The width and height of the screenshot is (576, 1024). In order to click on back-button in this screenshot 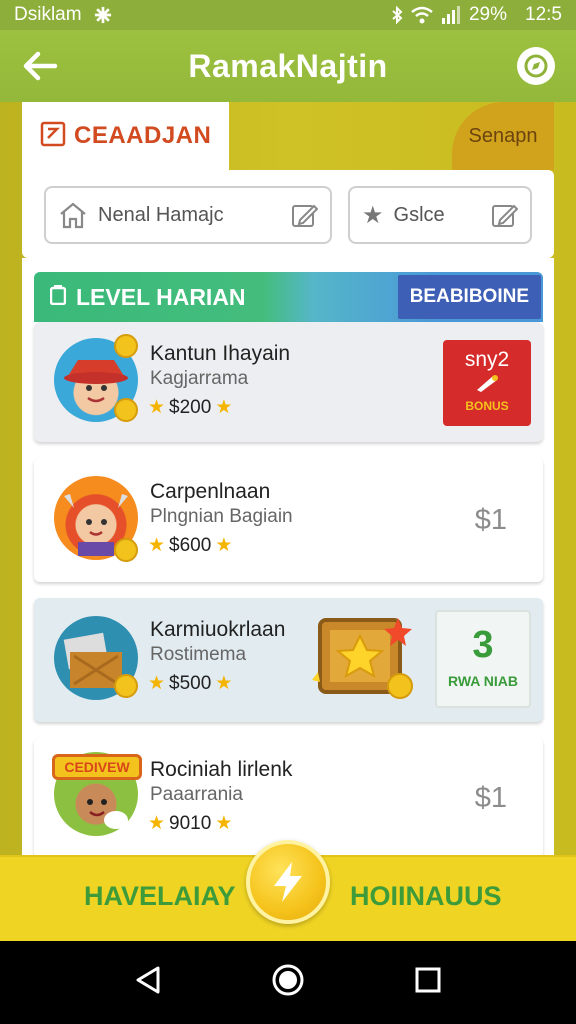, I will do `click(40, 66)`.